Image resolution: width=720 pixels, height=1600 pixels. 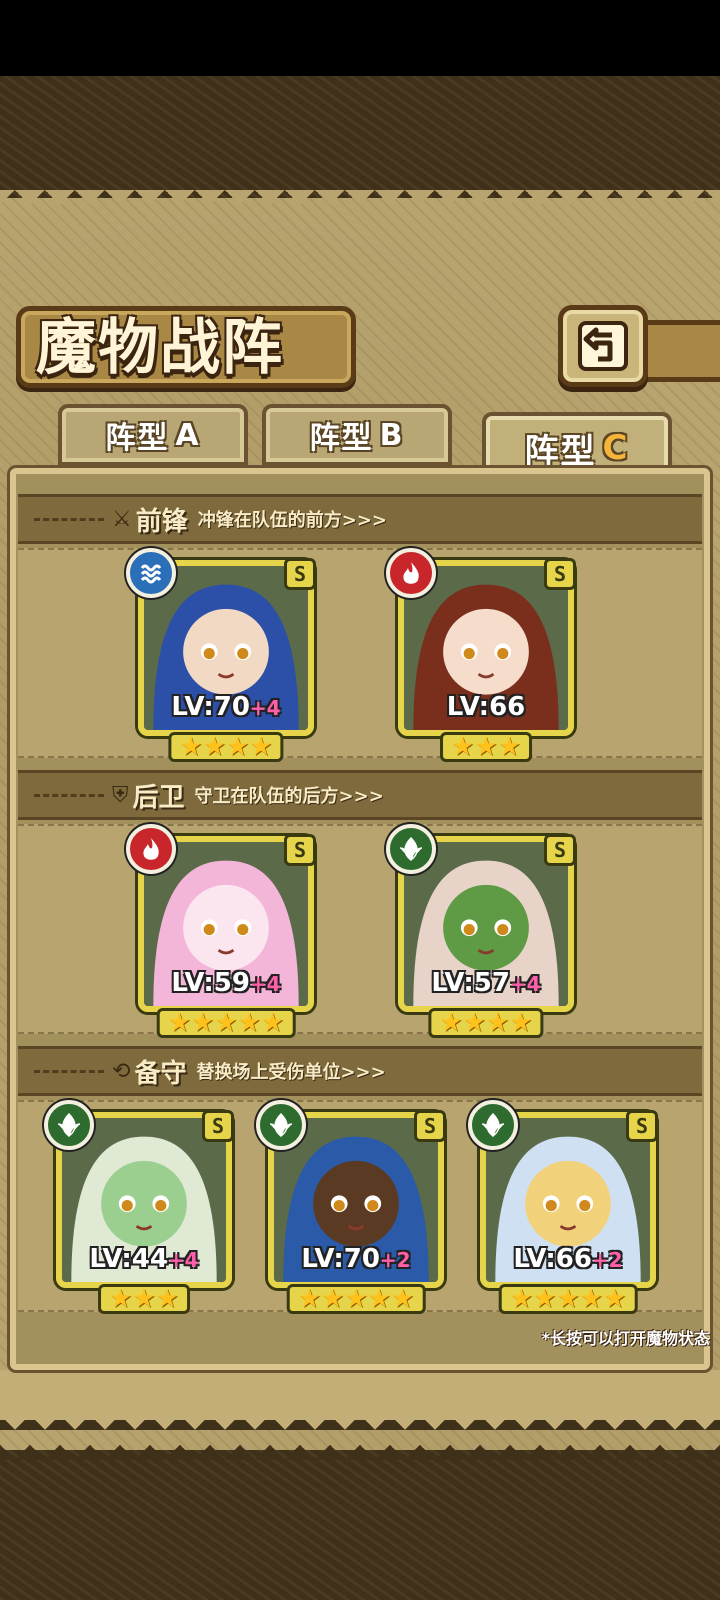 What do you see at coordinates (360, 141) in the screenshot?
I see `map-background-top` at bounding box center [360, 141].